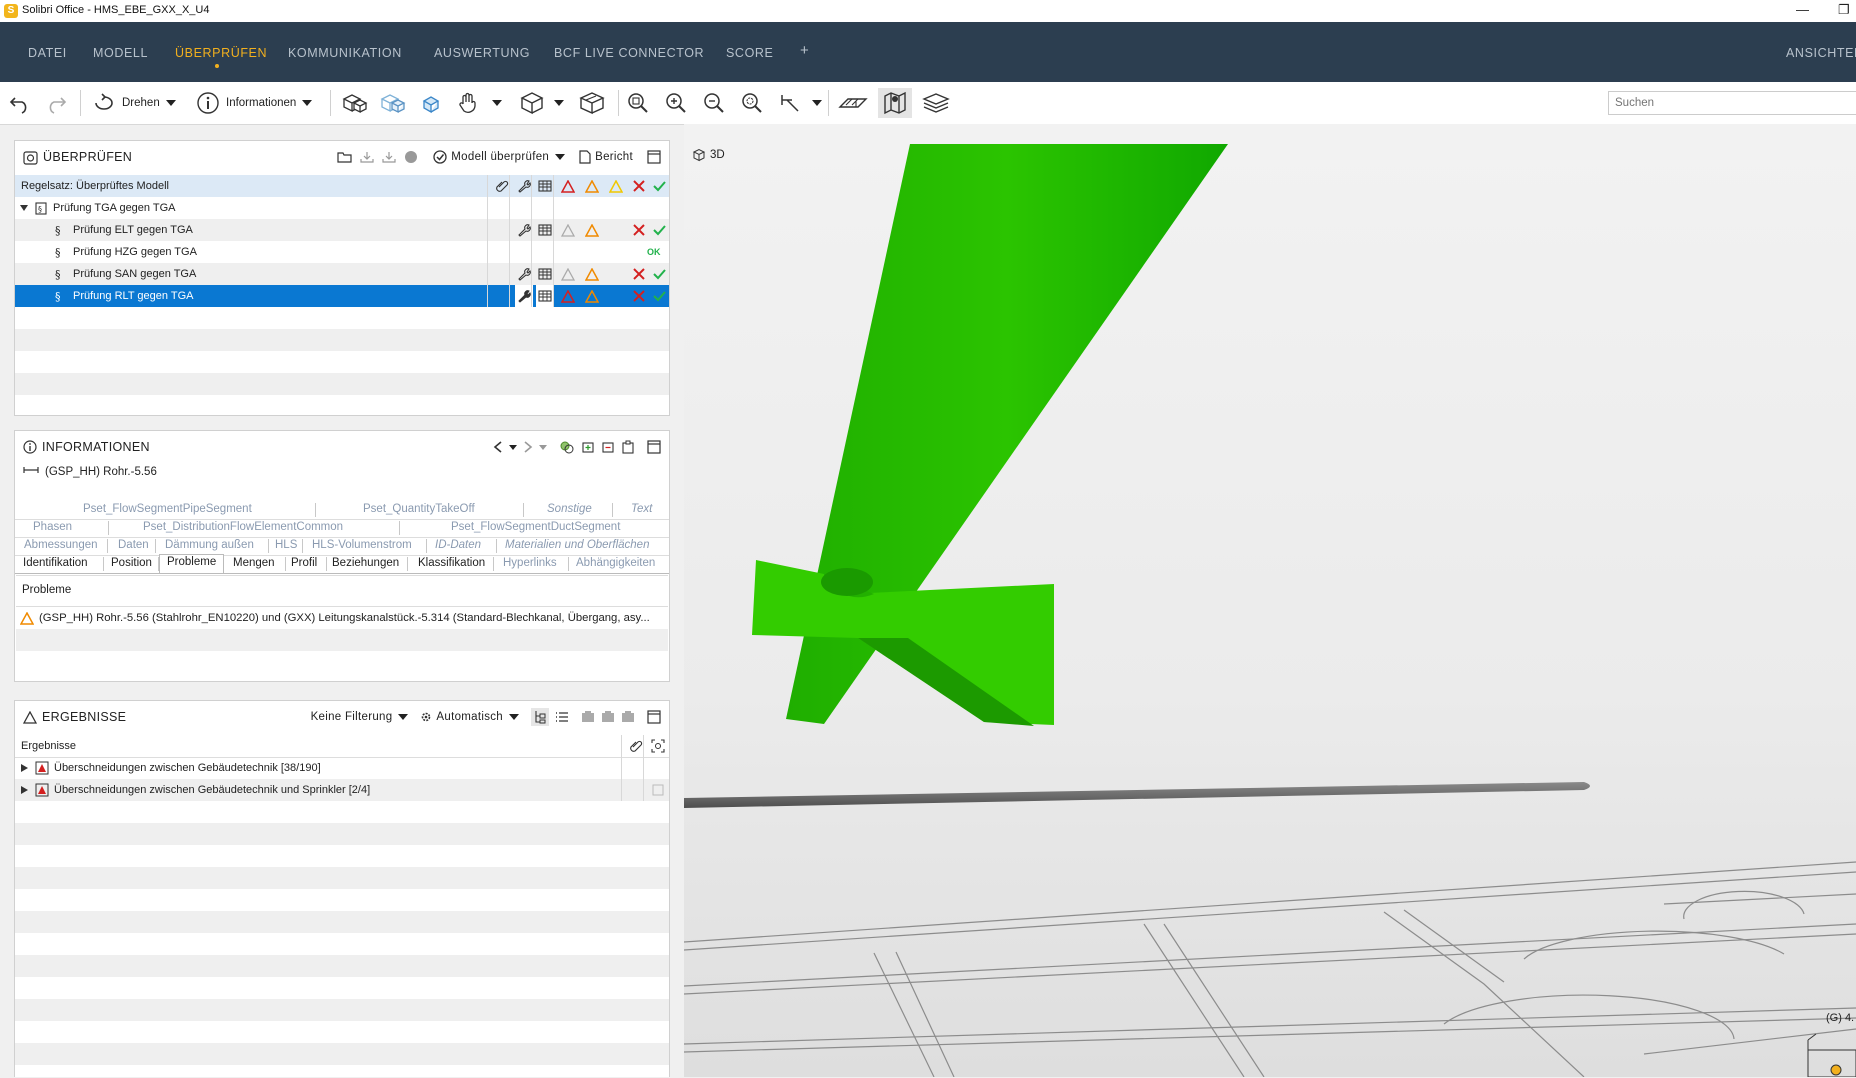 This screenshot has width=1856, height=1078. I want to click on slide-remove-icon, so click(628, 717).